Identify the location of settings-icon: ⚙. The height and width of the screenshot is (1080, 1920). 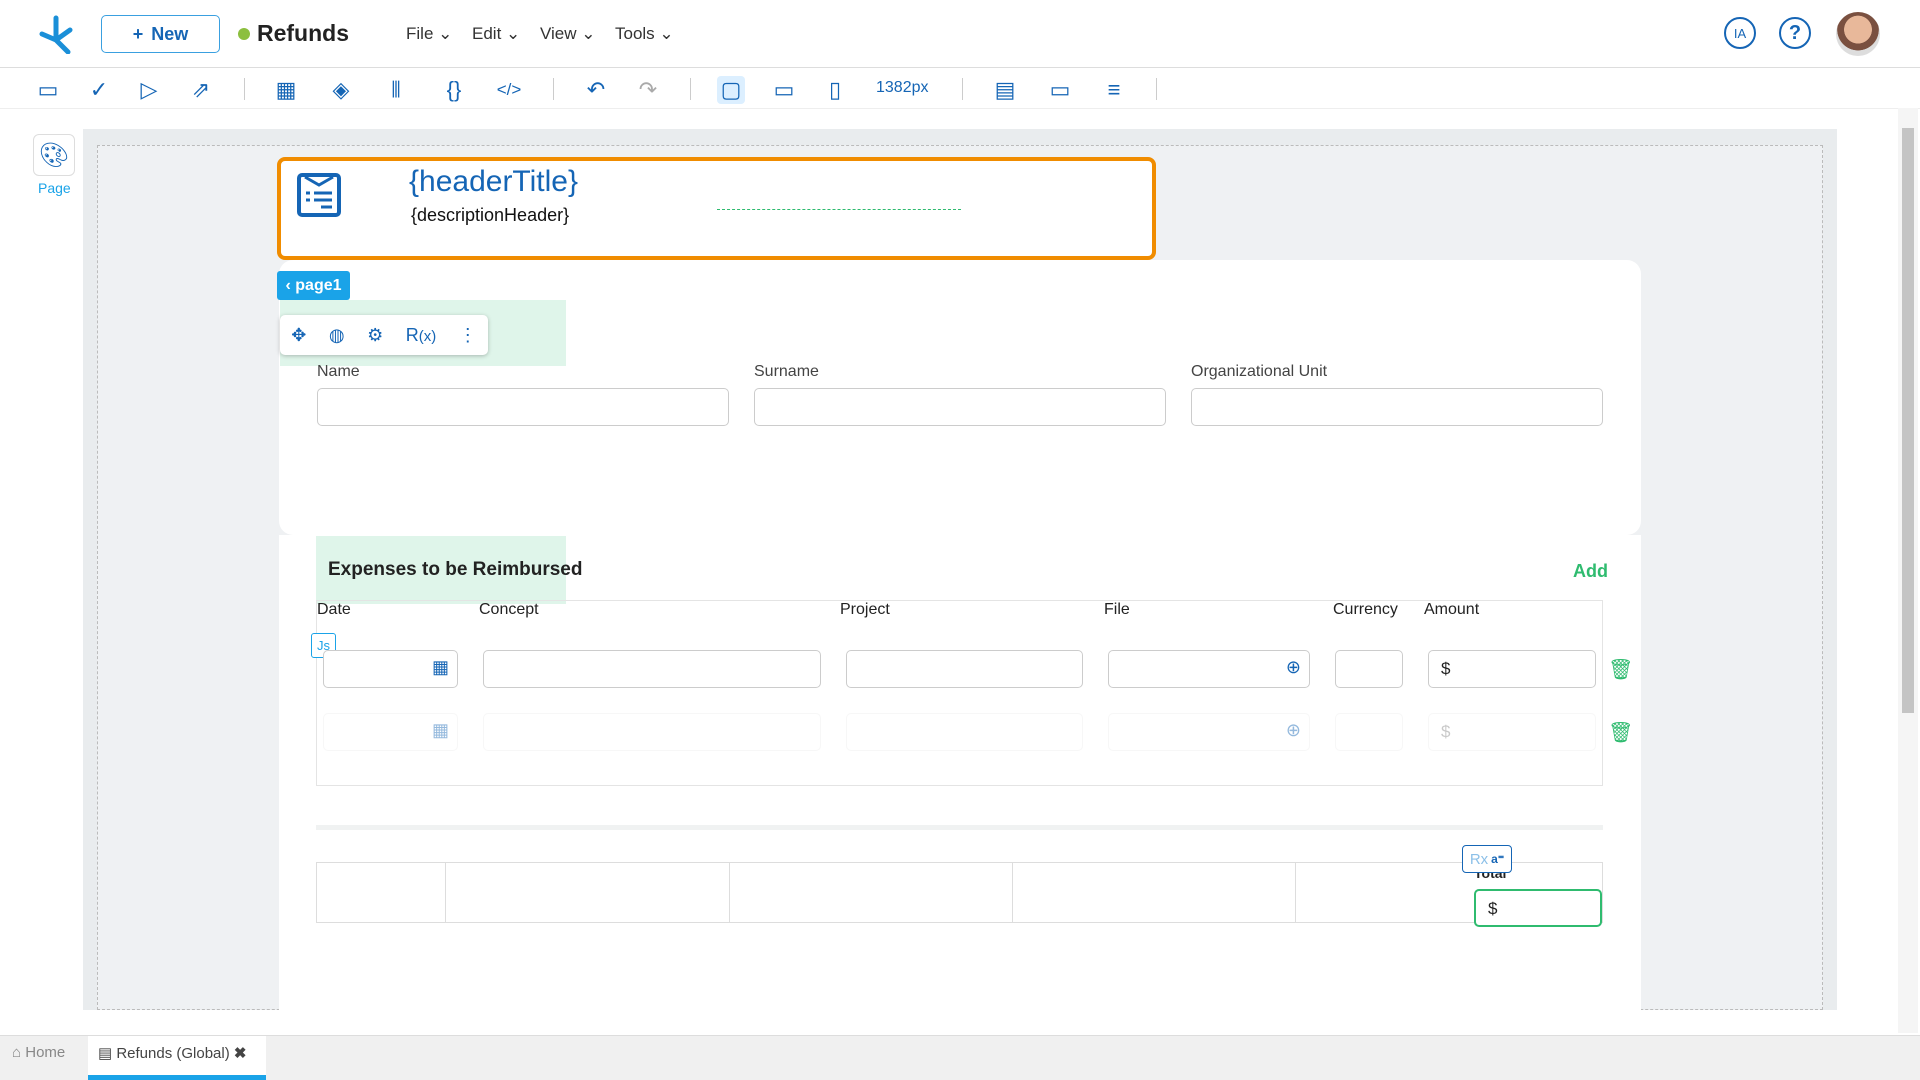
(375, 335).